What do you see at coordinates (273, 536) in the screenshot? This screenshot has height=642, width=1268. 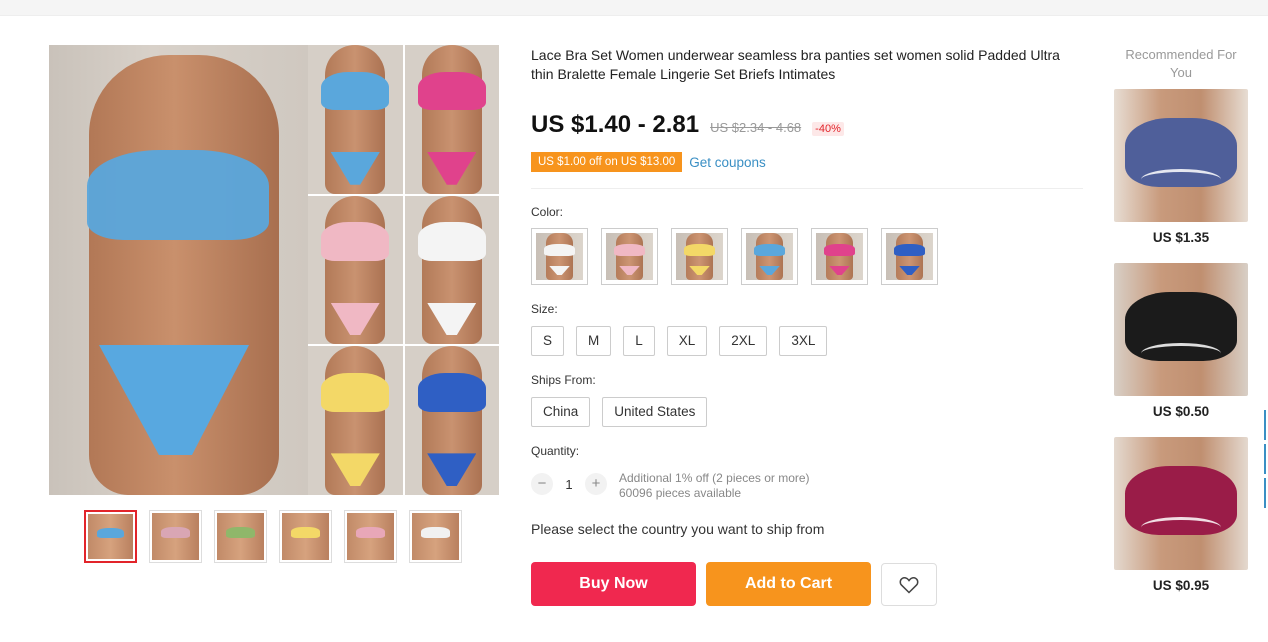 I see `thumbnail-strip` at bounding box center [273, 536].